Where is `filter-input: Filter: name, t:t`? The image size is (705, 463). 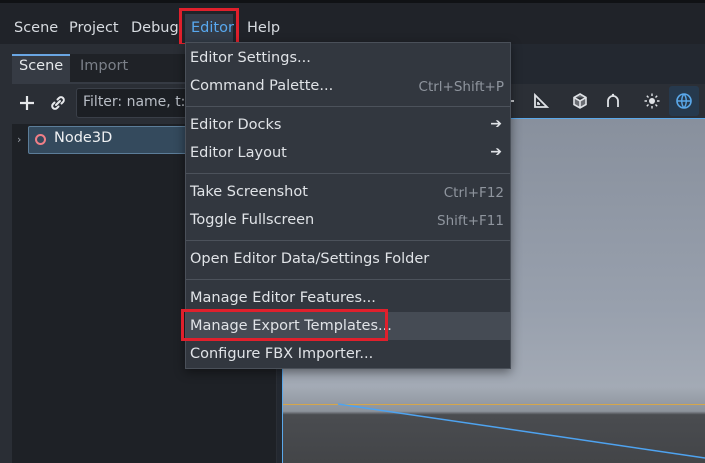 filter-input: Filter: name, t:t is located at coordinates (135, 103).